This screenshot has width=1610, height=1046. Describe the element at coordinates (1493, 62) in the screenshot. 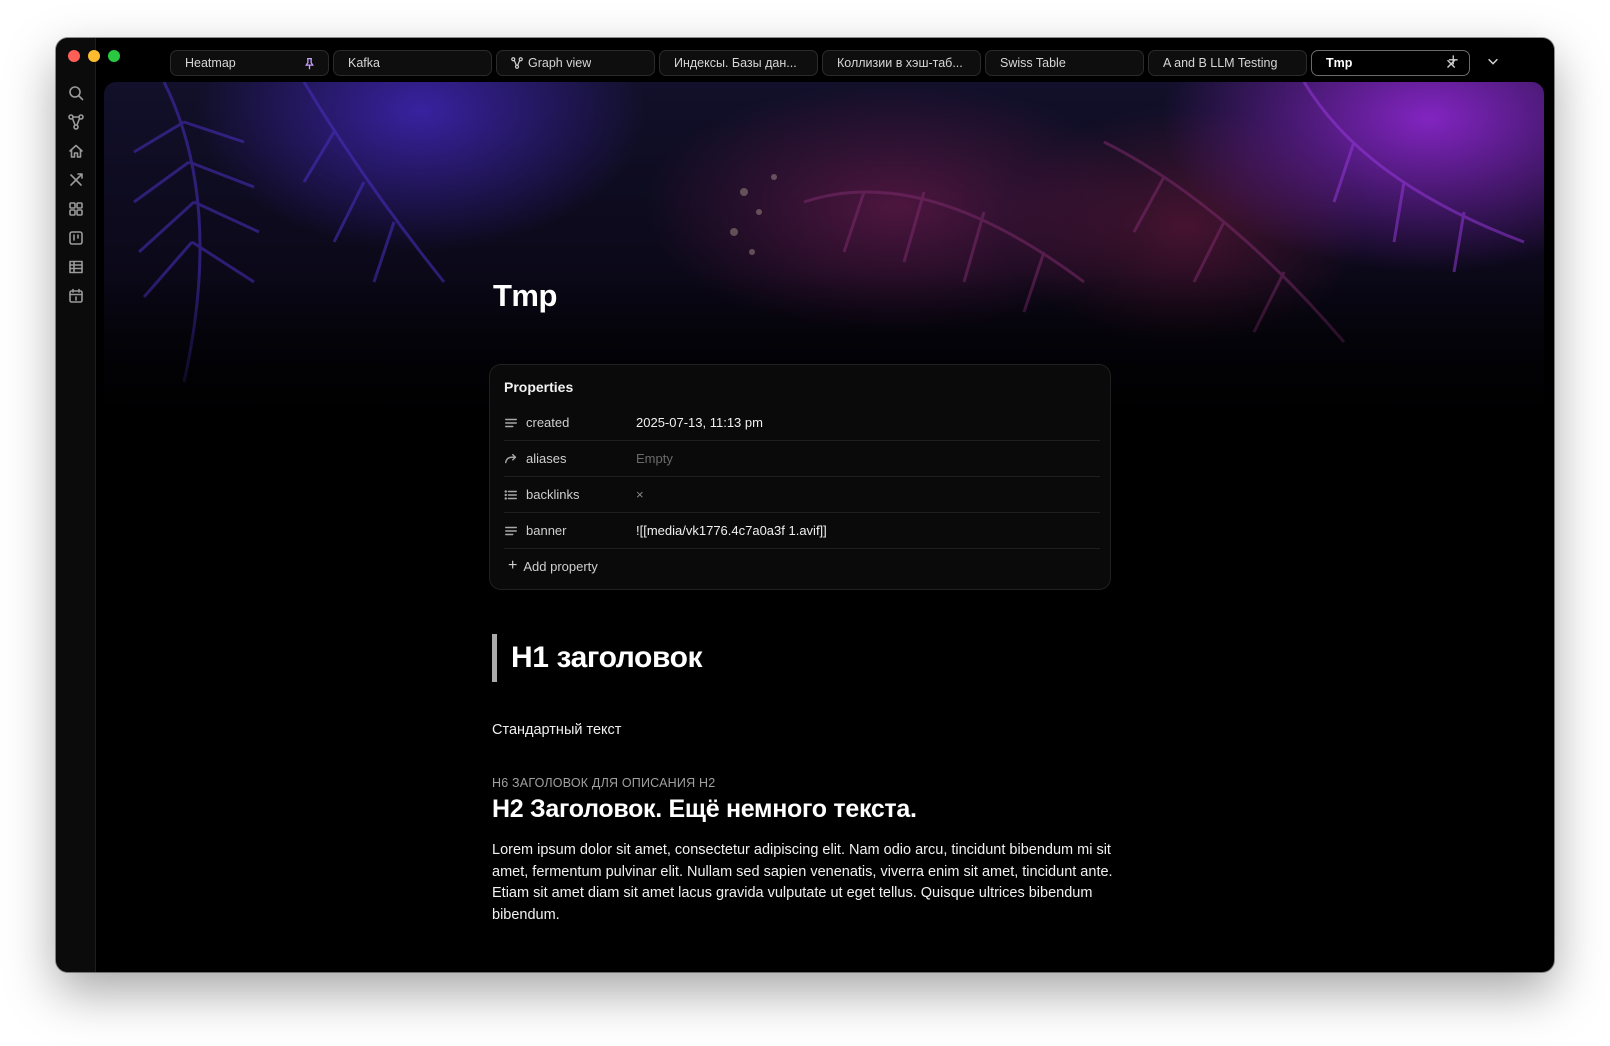

I see `chevron-down-icon` at that location.